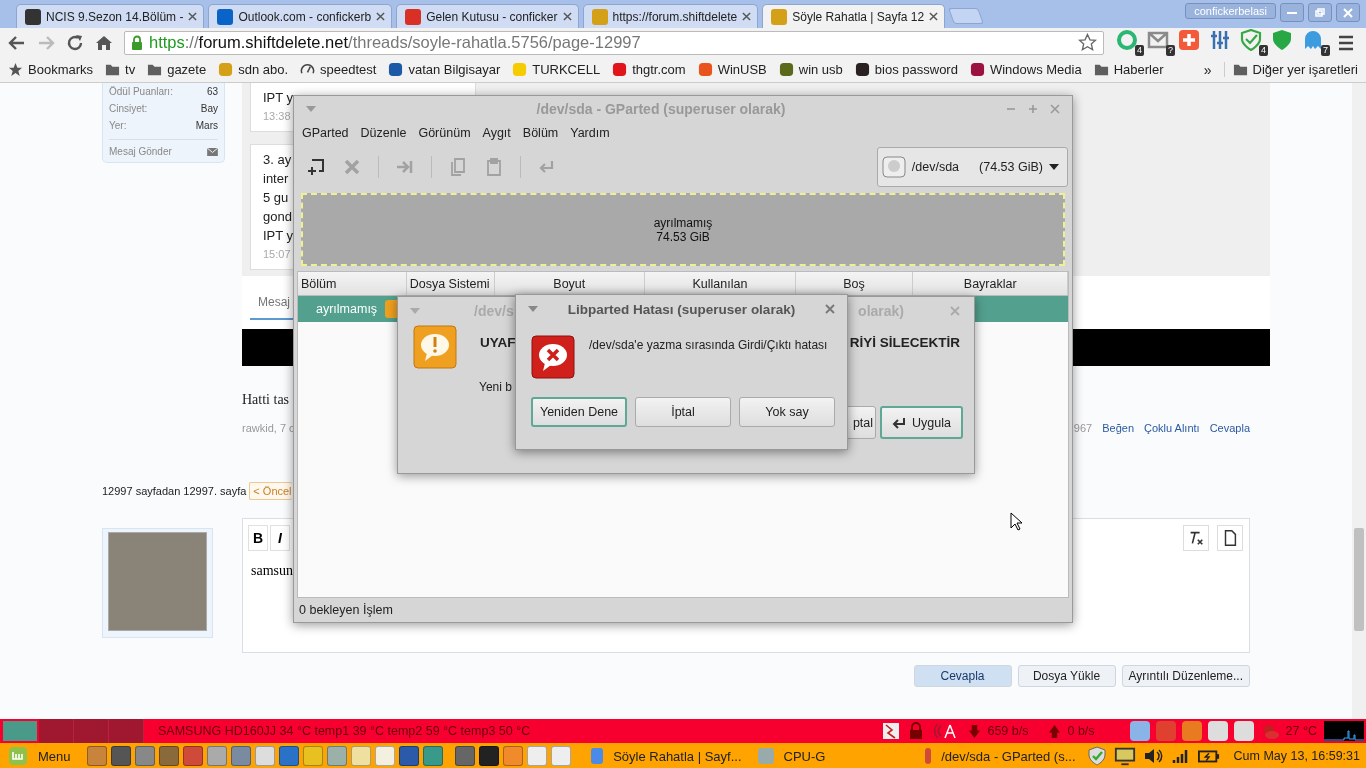 The height and width of the screenshot is (768, 1366). I want to click on menu-item: Aygıt, so click(496, 133).